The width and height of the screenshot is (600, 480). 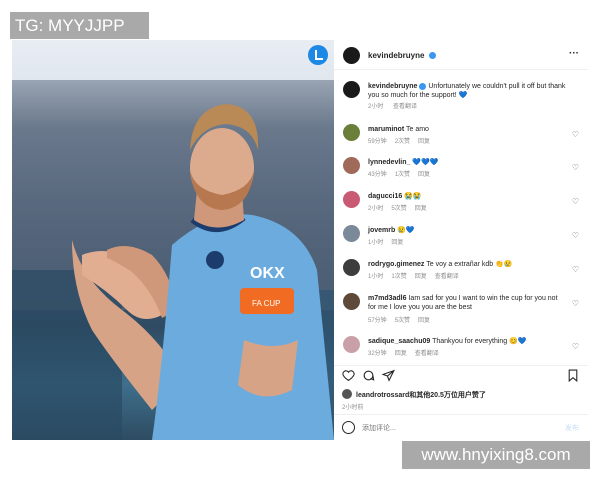 I want to click on jersey-sponsor-text: OKX, so click(x=267, y=273).